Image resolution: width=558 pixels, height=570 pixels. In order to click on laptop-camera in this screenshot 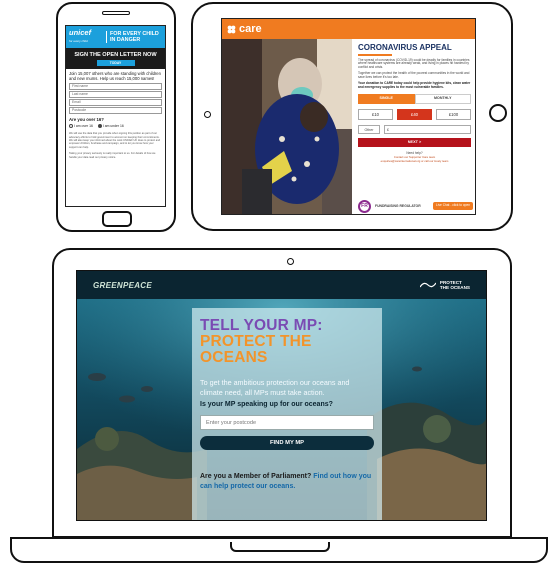, I will do `click(290, 261)`.